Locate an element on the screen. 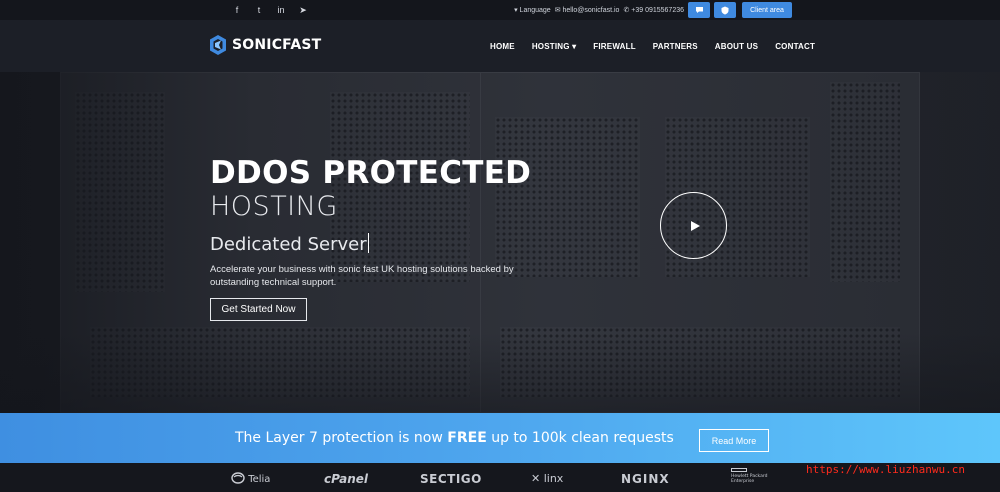 This screenshot has width=1000, height=492. chat-button is located at coordinates (699, 10).